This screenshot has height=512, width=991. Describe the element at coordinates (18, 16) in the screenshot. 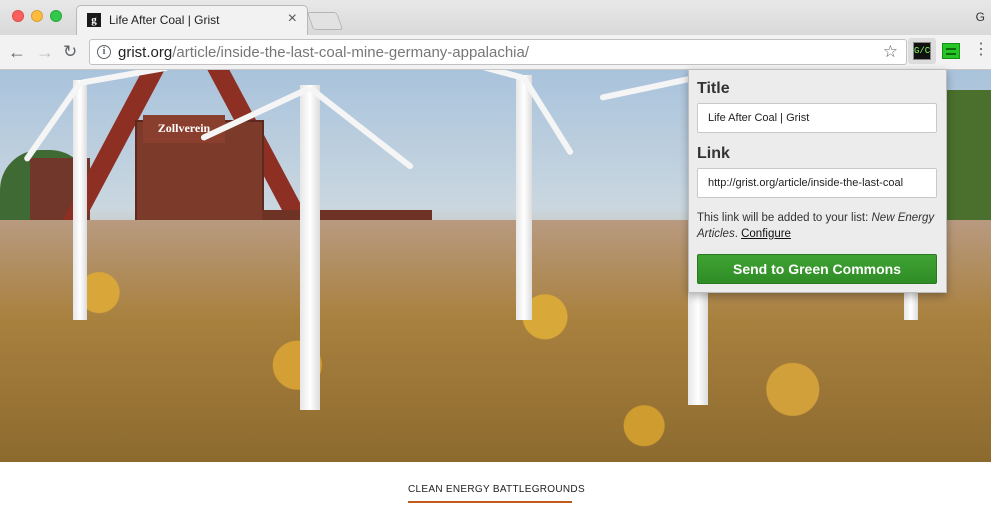

I see `close-window-button` at that location.